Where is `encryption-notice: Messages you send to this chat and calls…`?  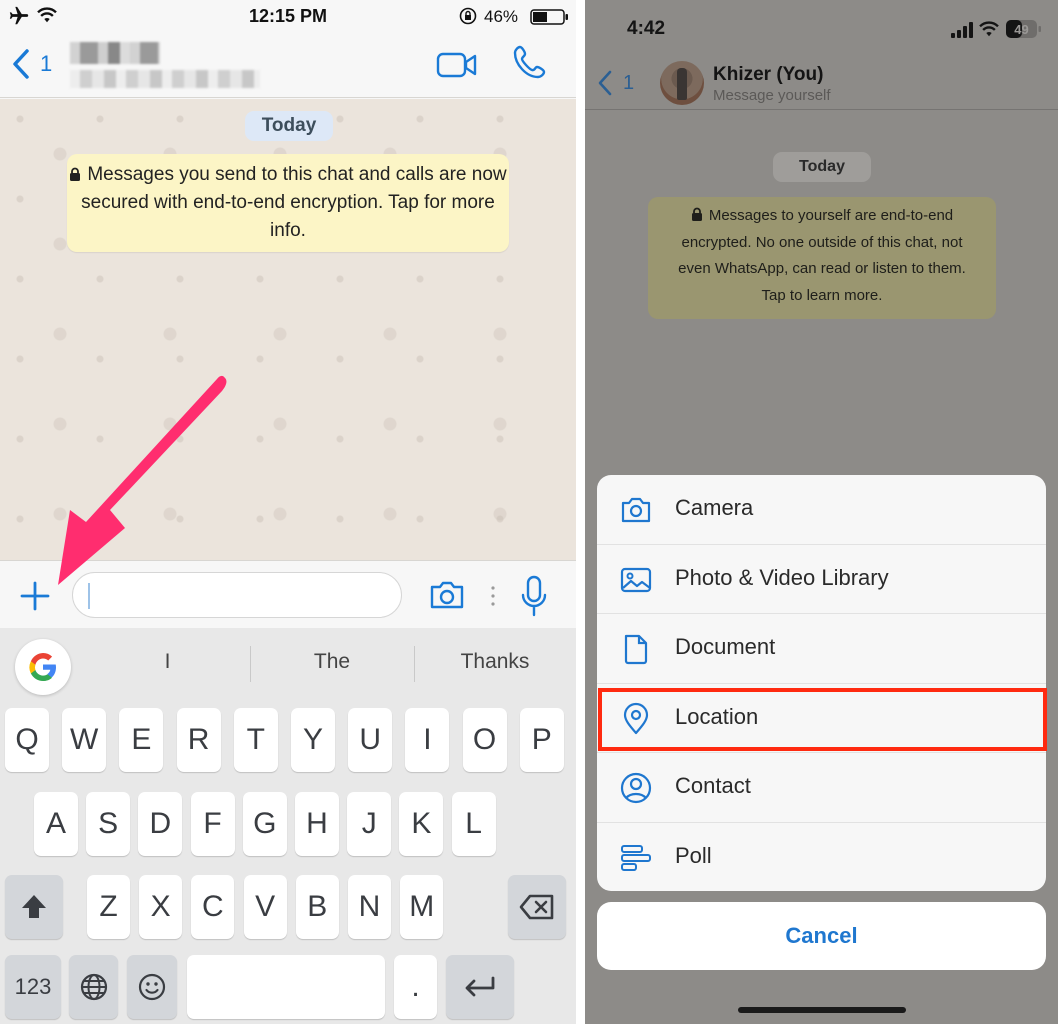 encryption-notice: Messages you send to this chat and calls… is located at coordinates (288, 203).